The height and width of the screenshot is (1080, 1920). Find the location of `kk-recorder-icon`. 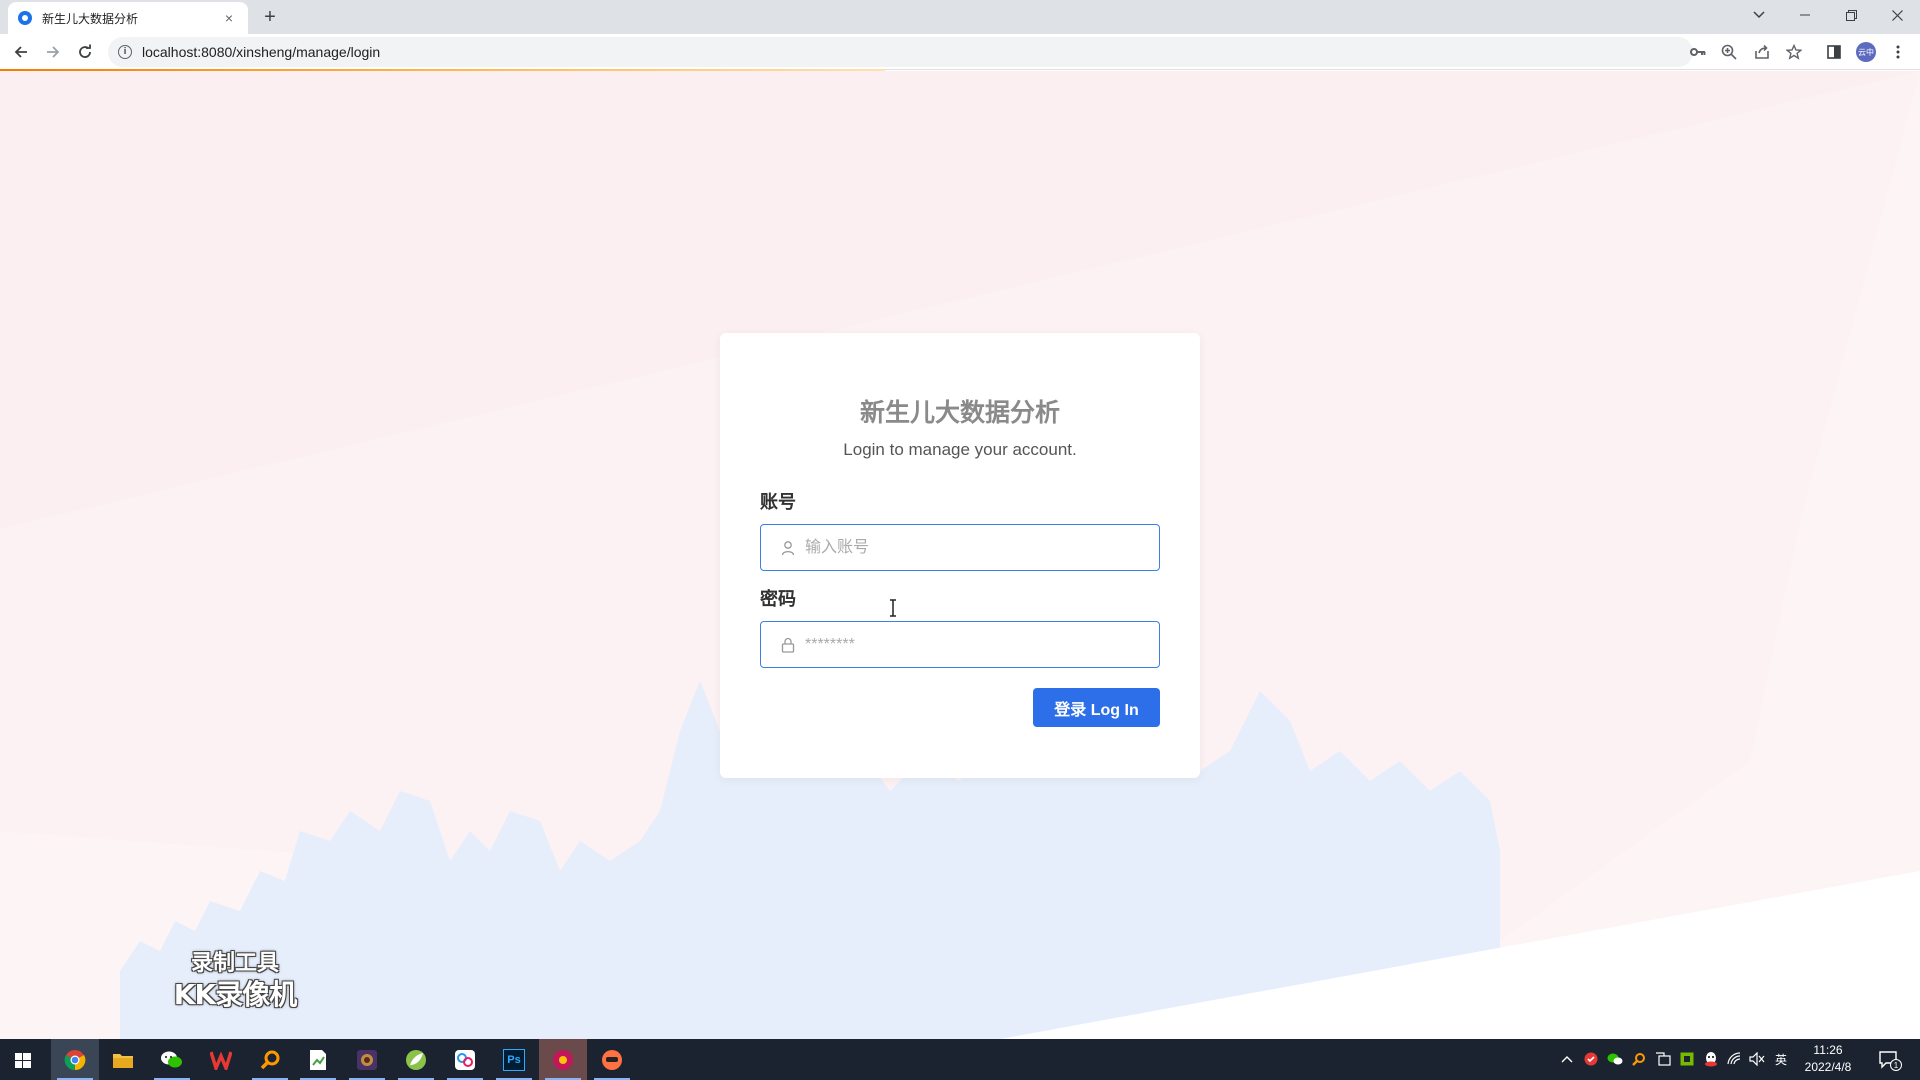

kk-recorder-icon is located at coordinates (612, 1059).